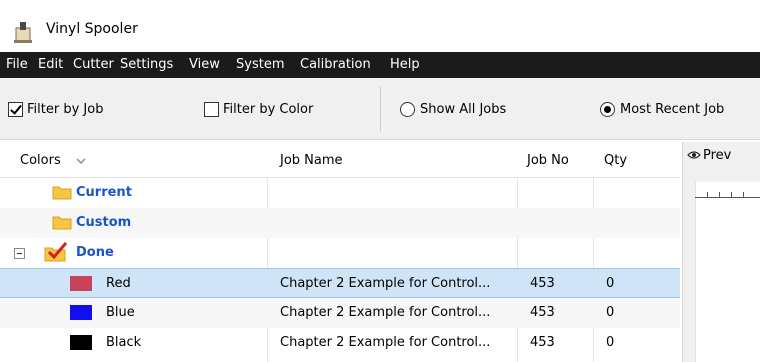  I want to click on eye-icon, so click(694, 155).